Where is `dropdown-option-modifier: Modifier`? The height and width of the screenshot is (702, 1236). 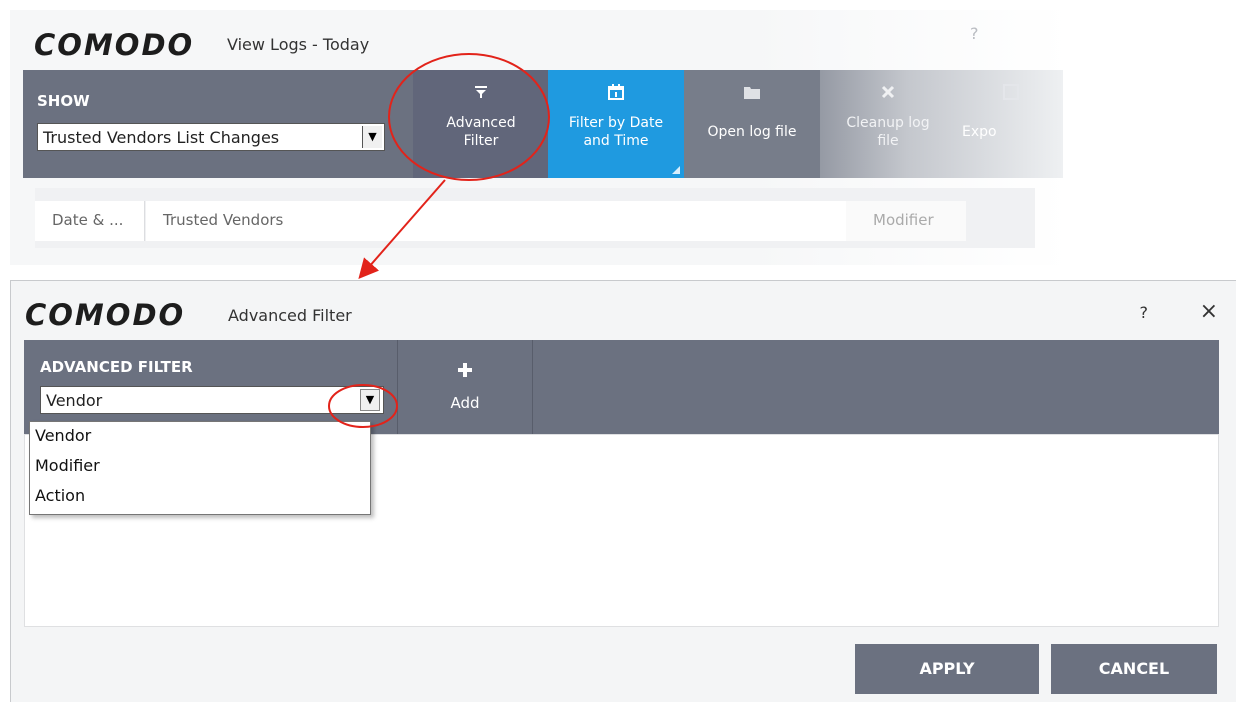 dropdown-option-modifier: Modifier is located at coordinates (67, 465).